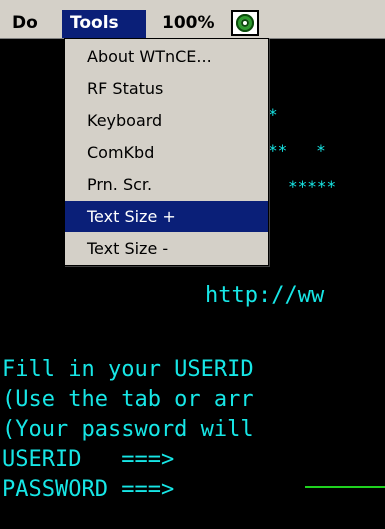 The width and height of the screenshot is (385, 529). Describe the element at coordinates (88, 459) in the screenshot. I see `userid-label: USERID ===>` at that location.